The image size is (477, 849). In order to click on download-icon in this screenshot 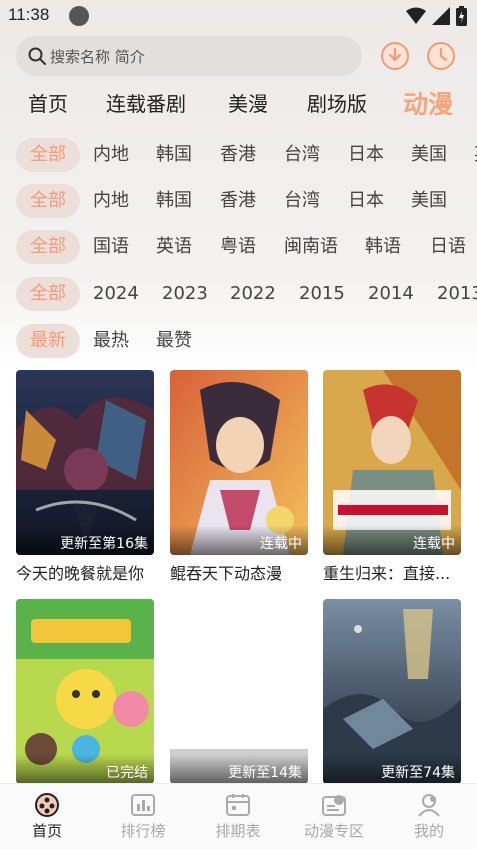, I will do `click(395, 56)`.